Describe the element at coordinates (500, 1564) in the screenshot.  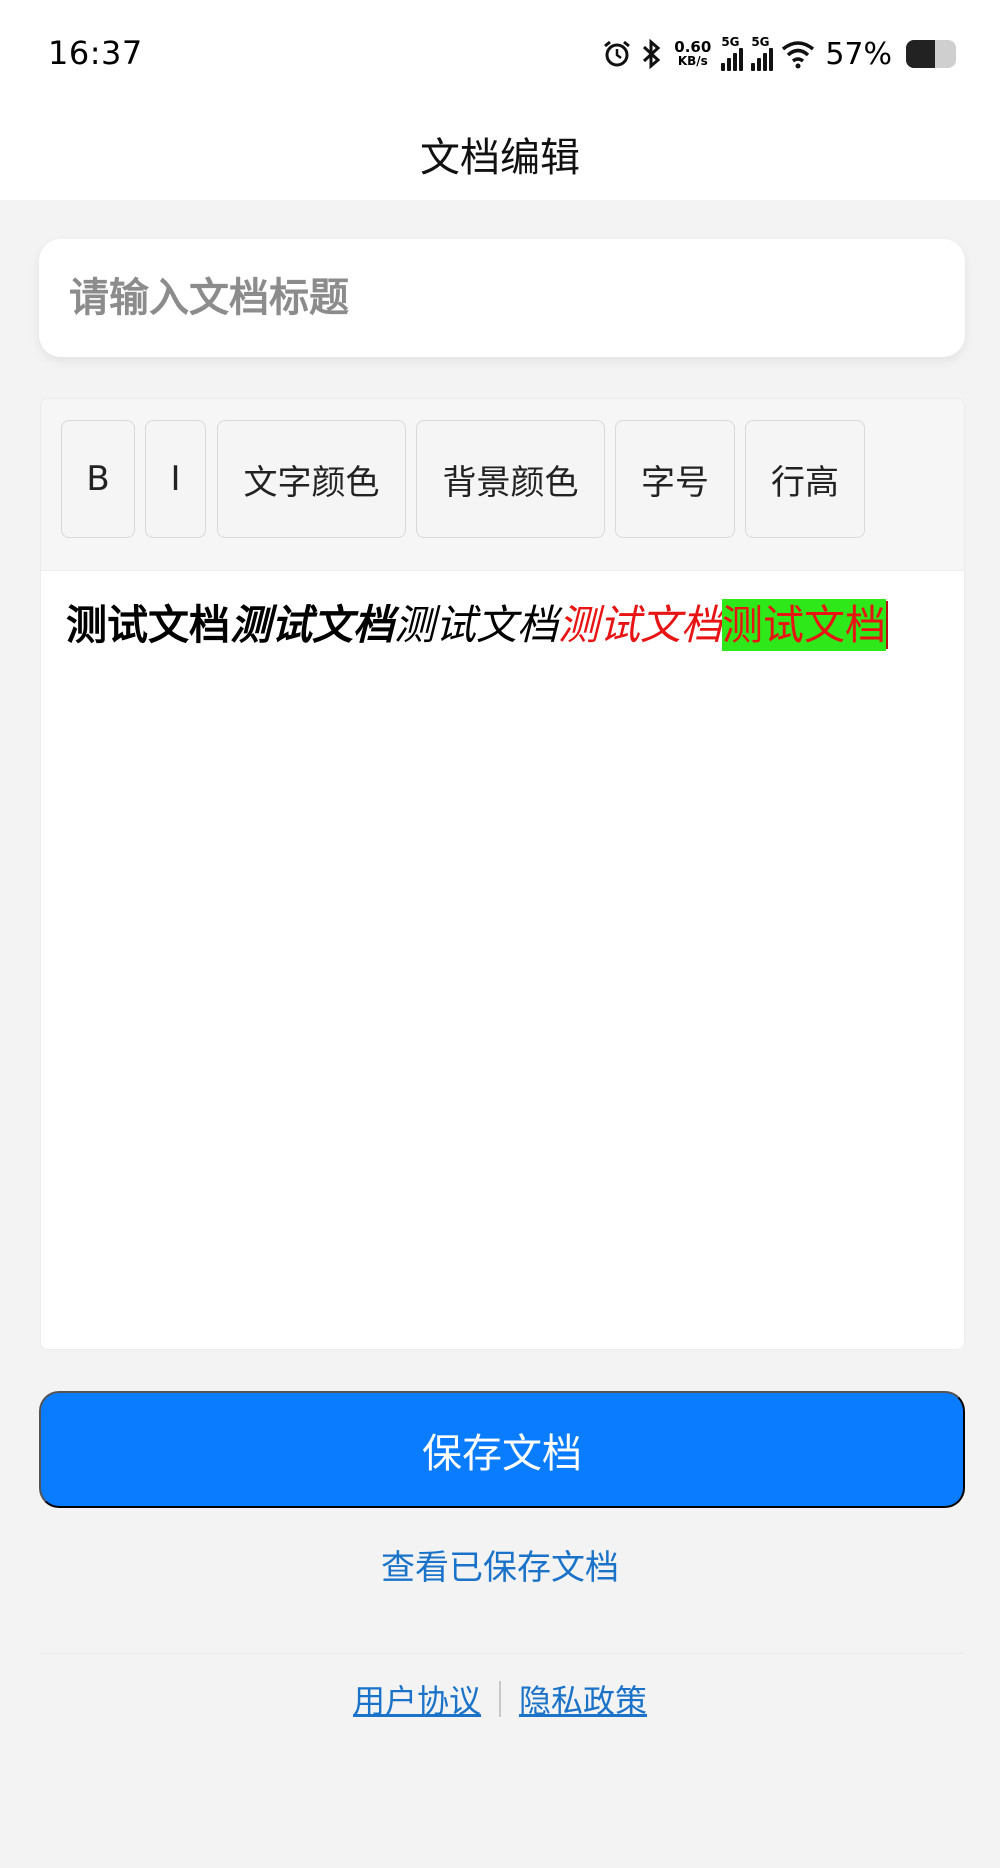
I see `view-saved-documents-link: 查看已保存文档` at that location.